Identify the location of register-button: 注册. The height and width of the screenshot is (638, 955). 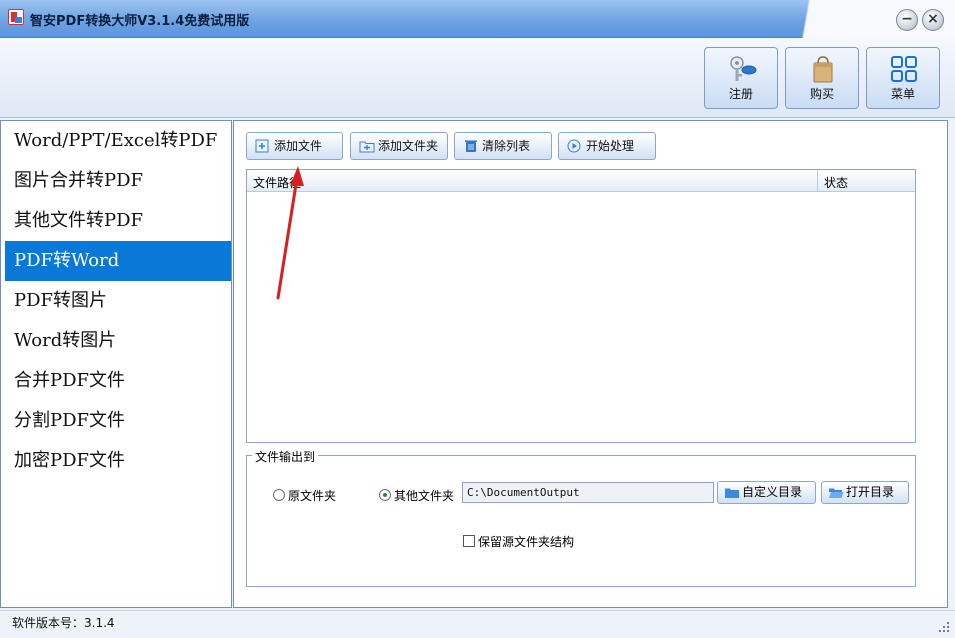
(741, 78).